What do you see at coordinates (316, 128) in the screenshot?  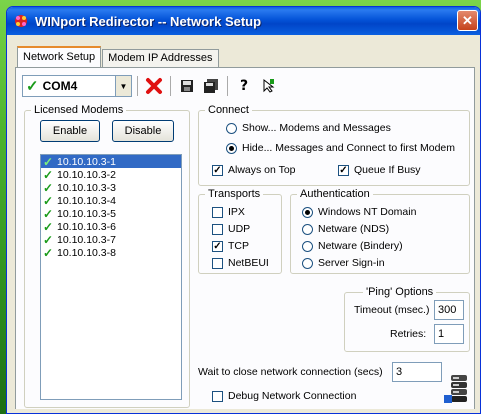 I see `show-modems-label: Show... Modems and Messages` at bounding box center [316, 128].